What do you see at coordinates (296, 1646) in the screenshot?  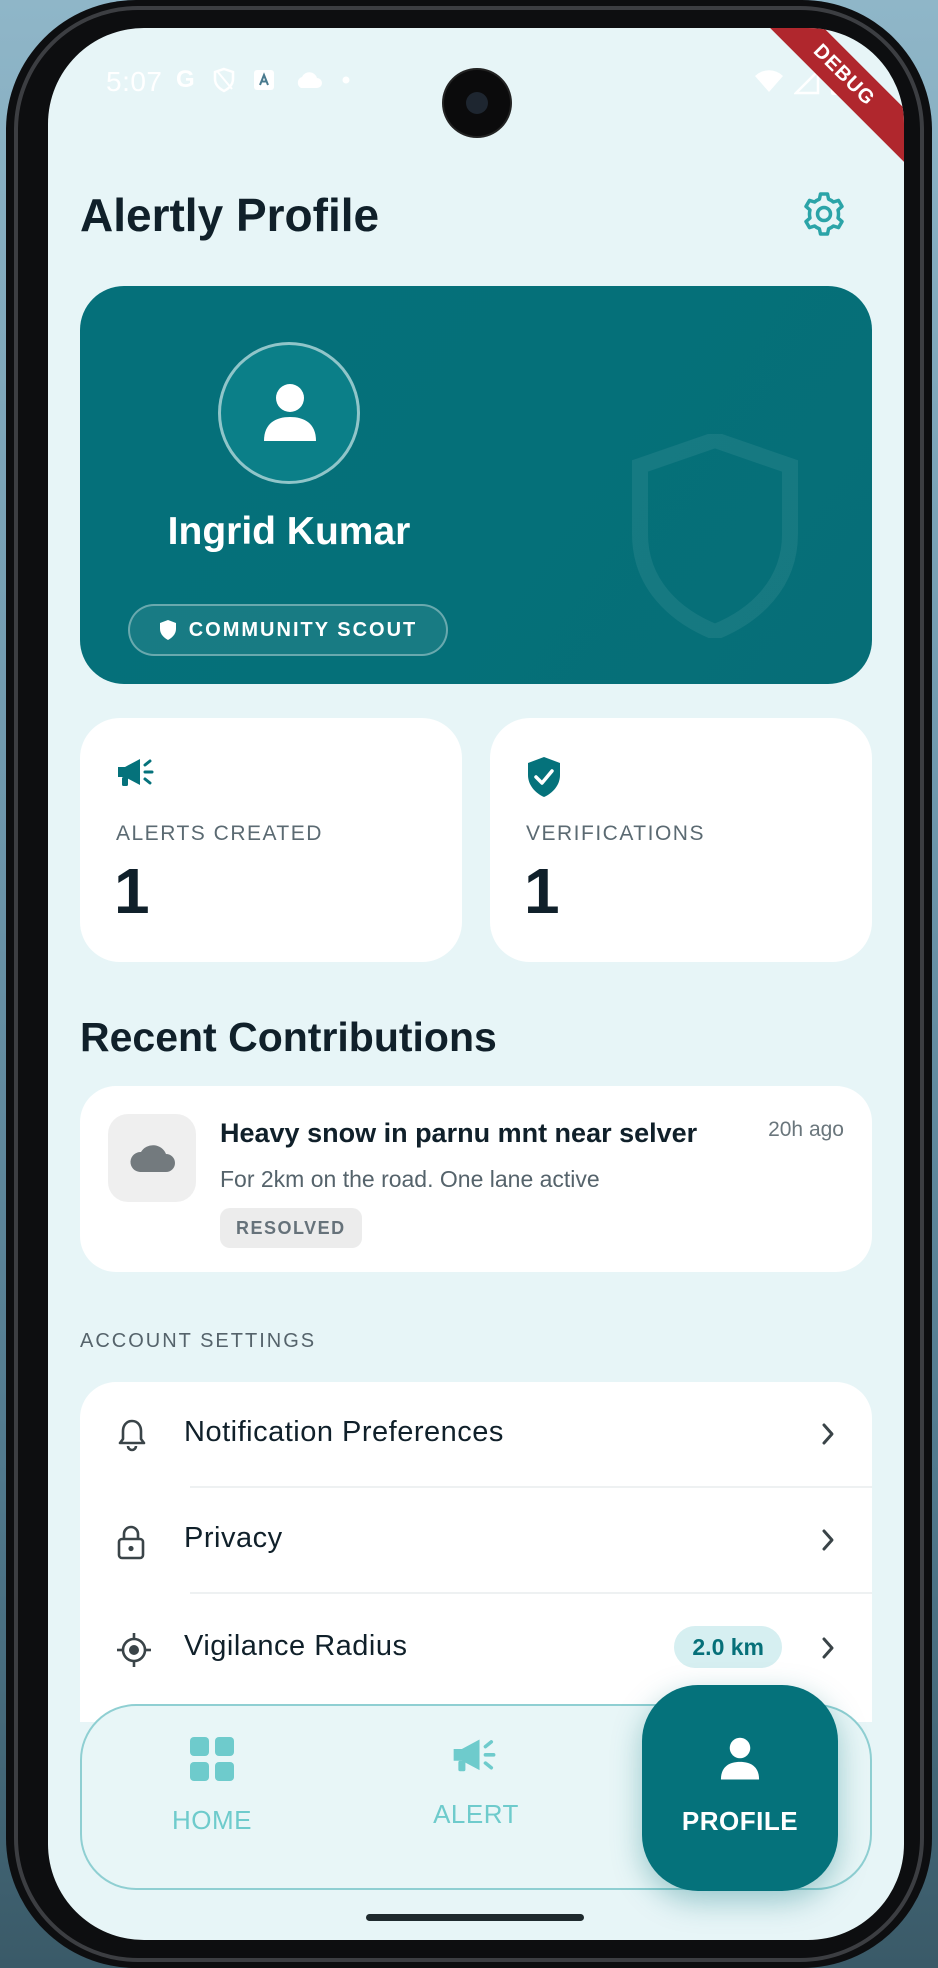 I see `settings-item-label: Vigilance Radius` at bounding box center [296, 1646].